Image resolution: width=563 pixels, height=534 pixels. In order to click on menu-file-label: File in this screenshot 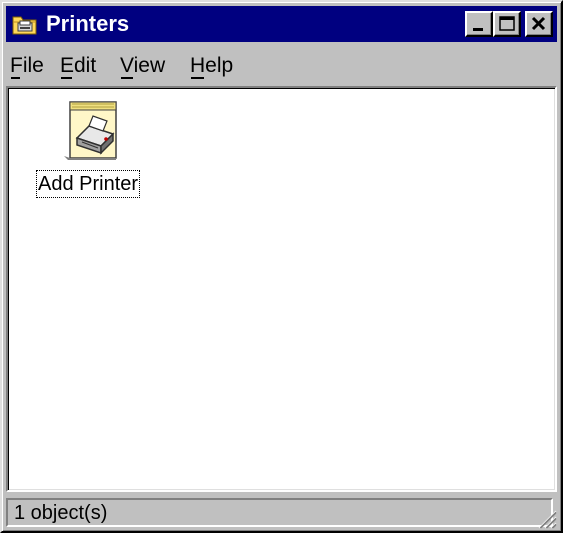, I will do `click(27, 65)`.